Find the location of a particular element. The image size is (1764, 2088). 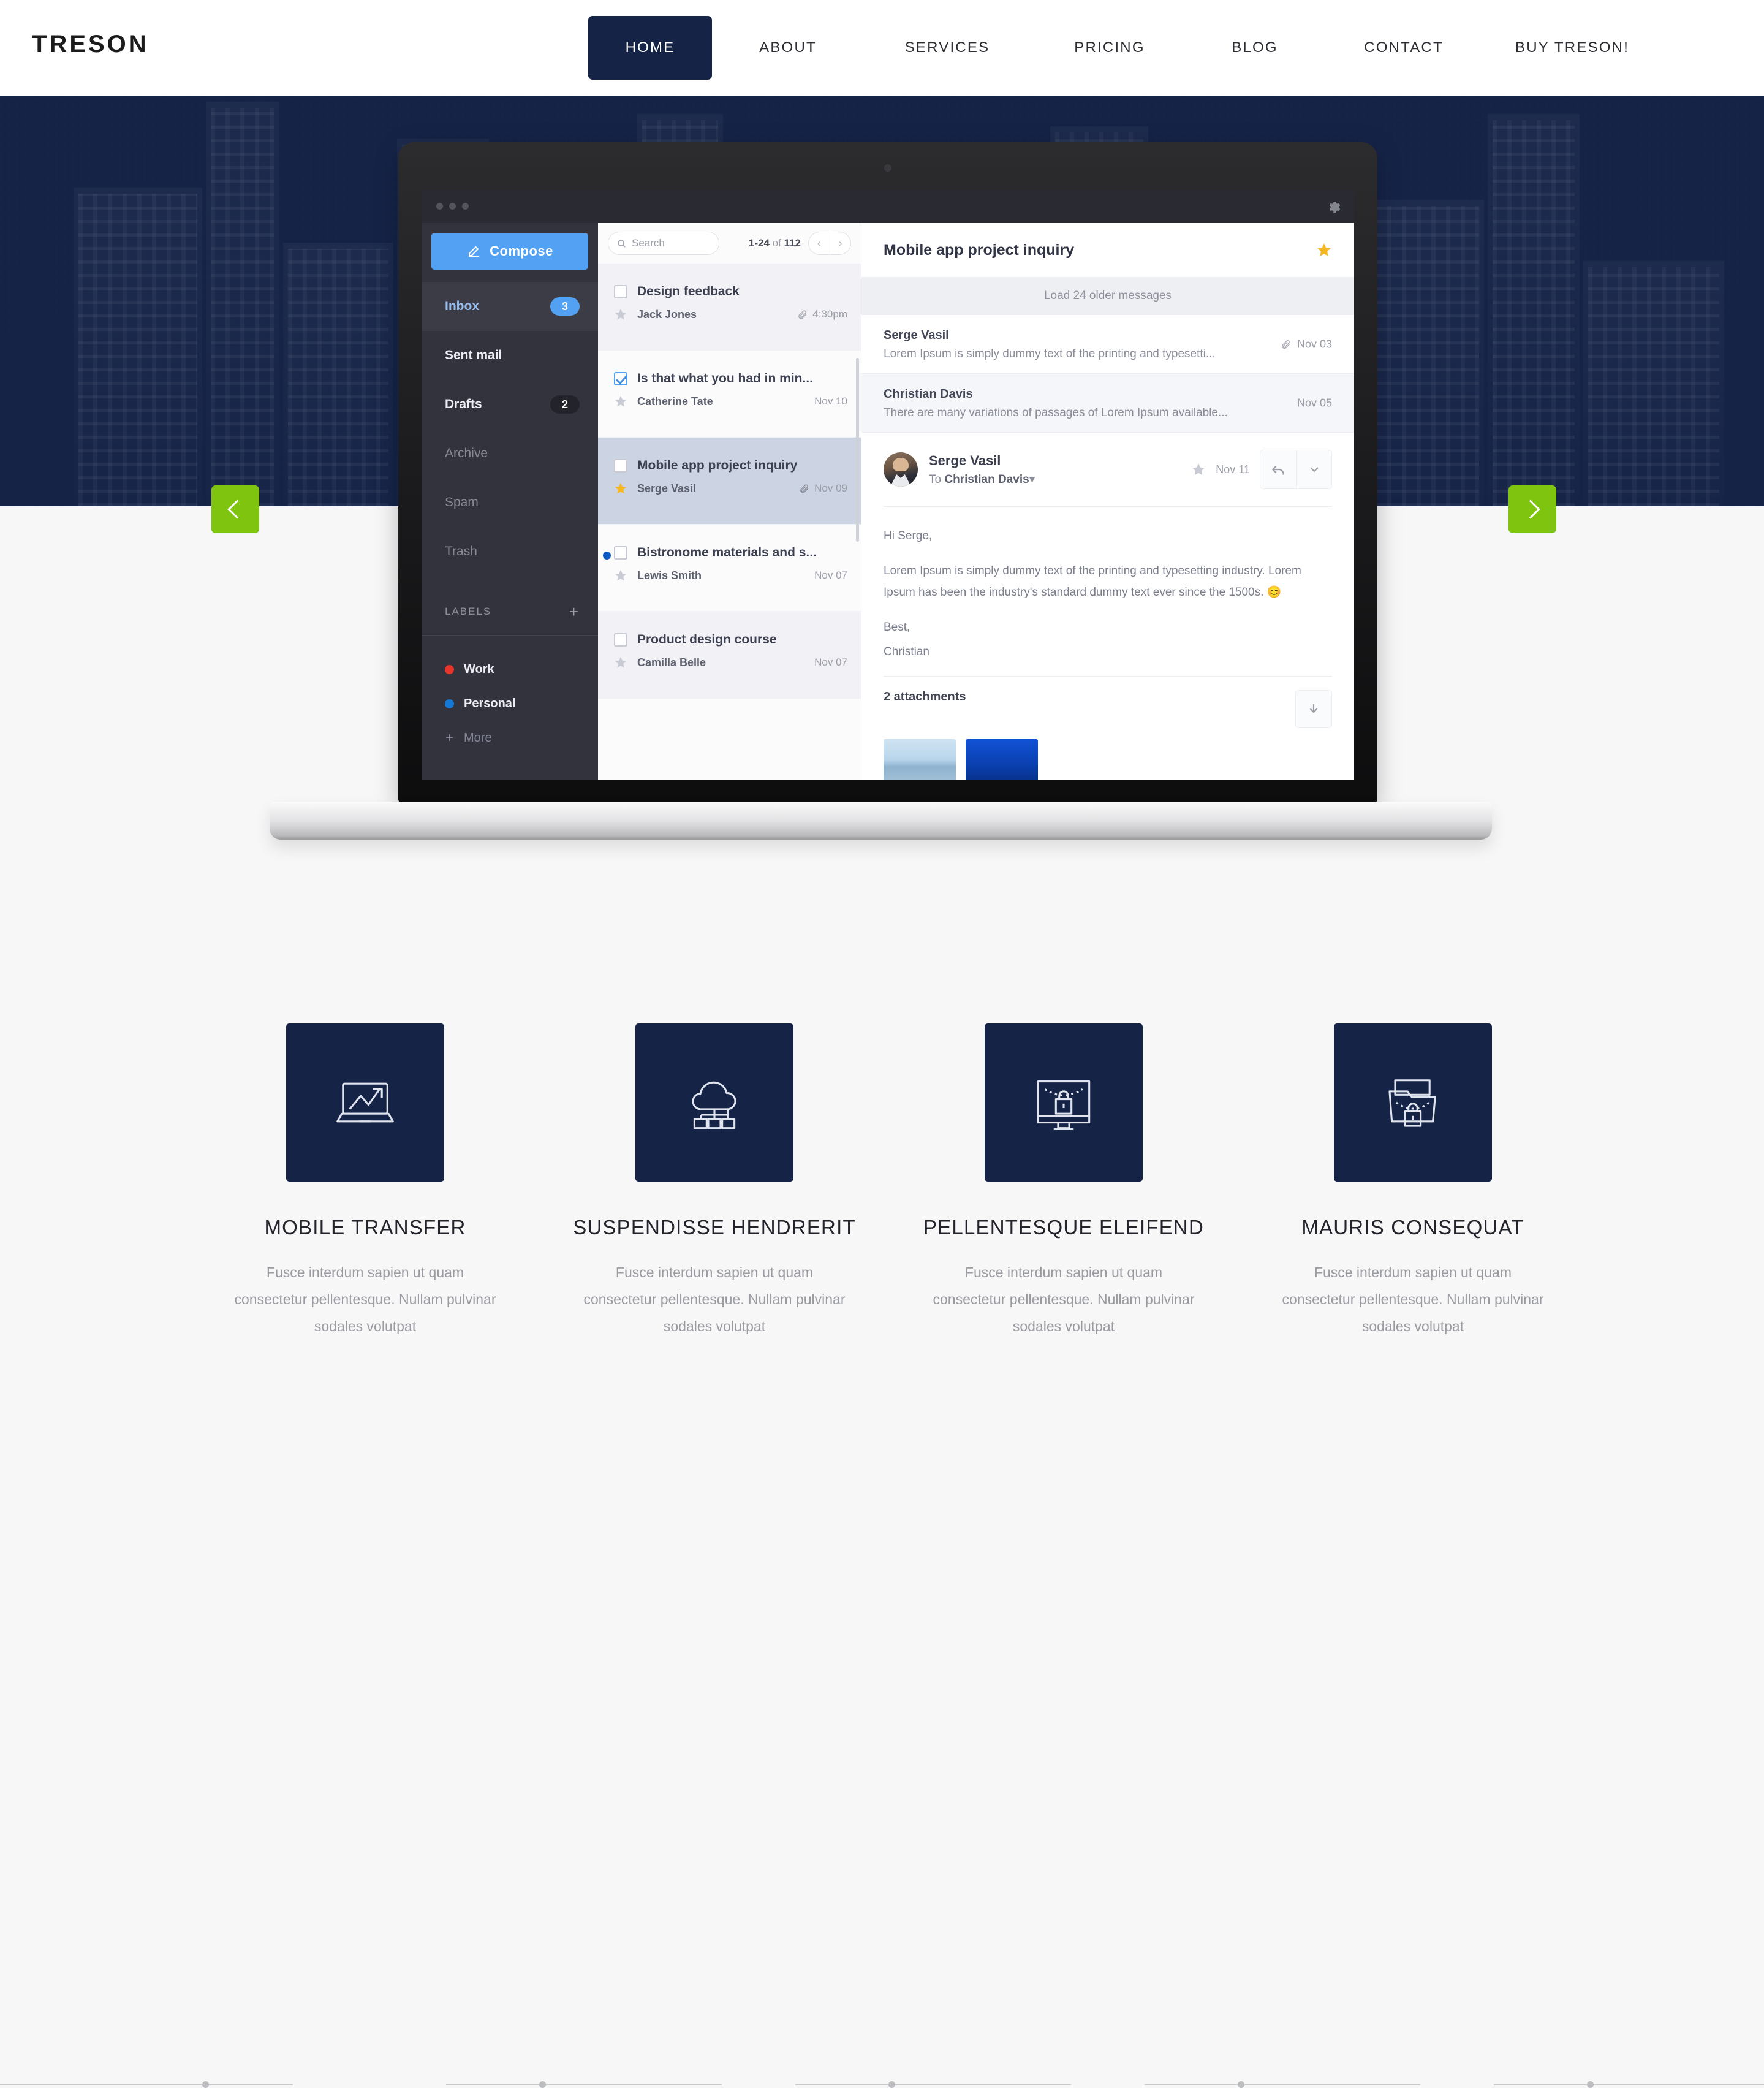

gear-icon is located at coordinates (1333, 207).